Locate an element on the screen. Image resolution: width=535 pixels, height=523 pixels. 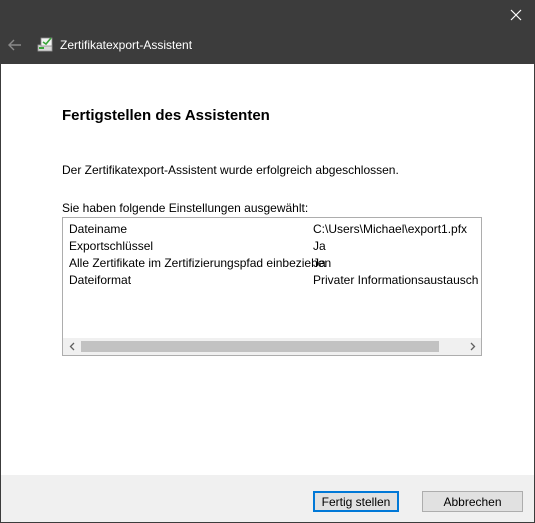
scroll-left-button is located at coordinates (71, 346).